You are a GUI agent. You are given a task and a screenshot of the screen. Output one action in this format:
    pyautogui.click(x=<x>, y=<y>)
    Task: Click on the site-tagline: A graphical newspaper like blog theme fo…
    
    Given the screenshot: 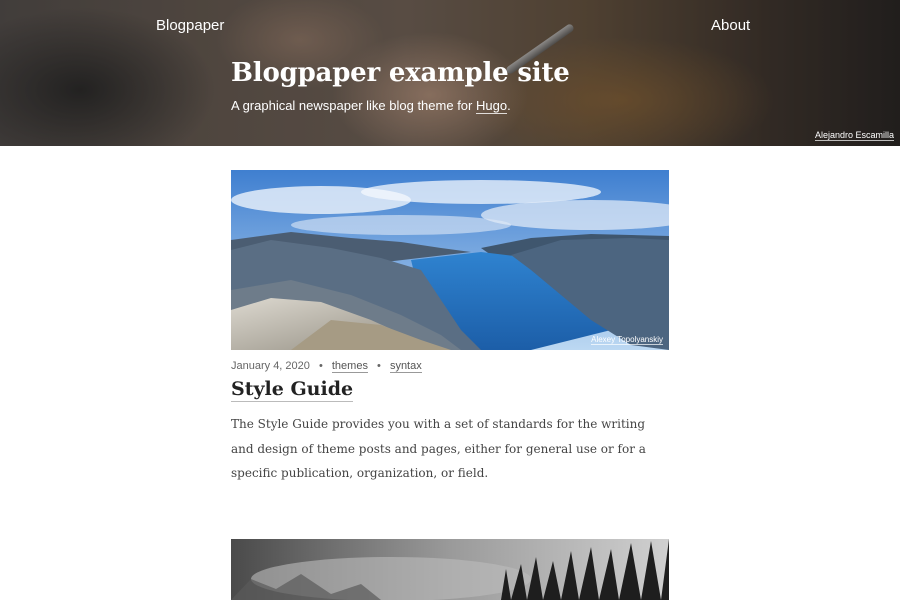 What is the action you would take?
    pyautogui.click(x=371, y=106)
    